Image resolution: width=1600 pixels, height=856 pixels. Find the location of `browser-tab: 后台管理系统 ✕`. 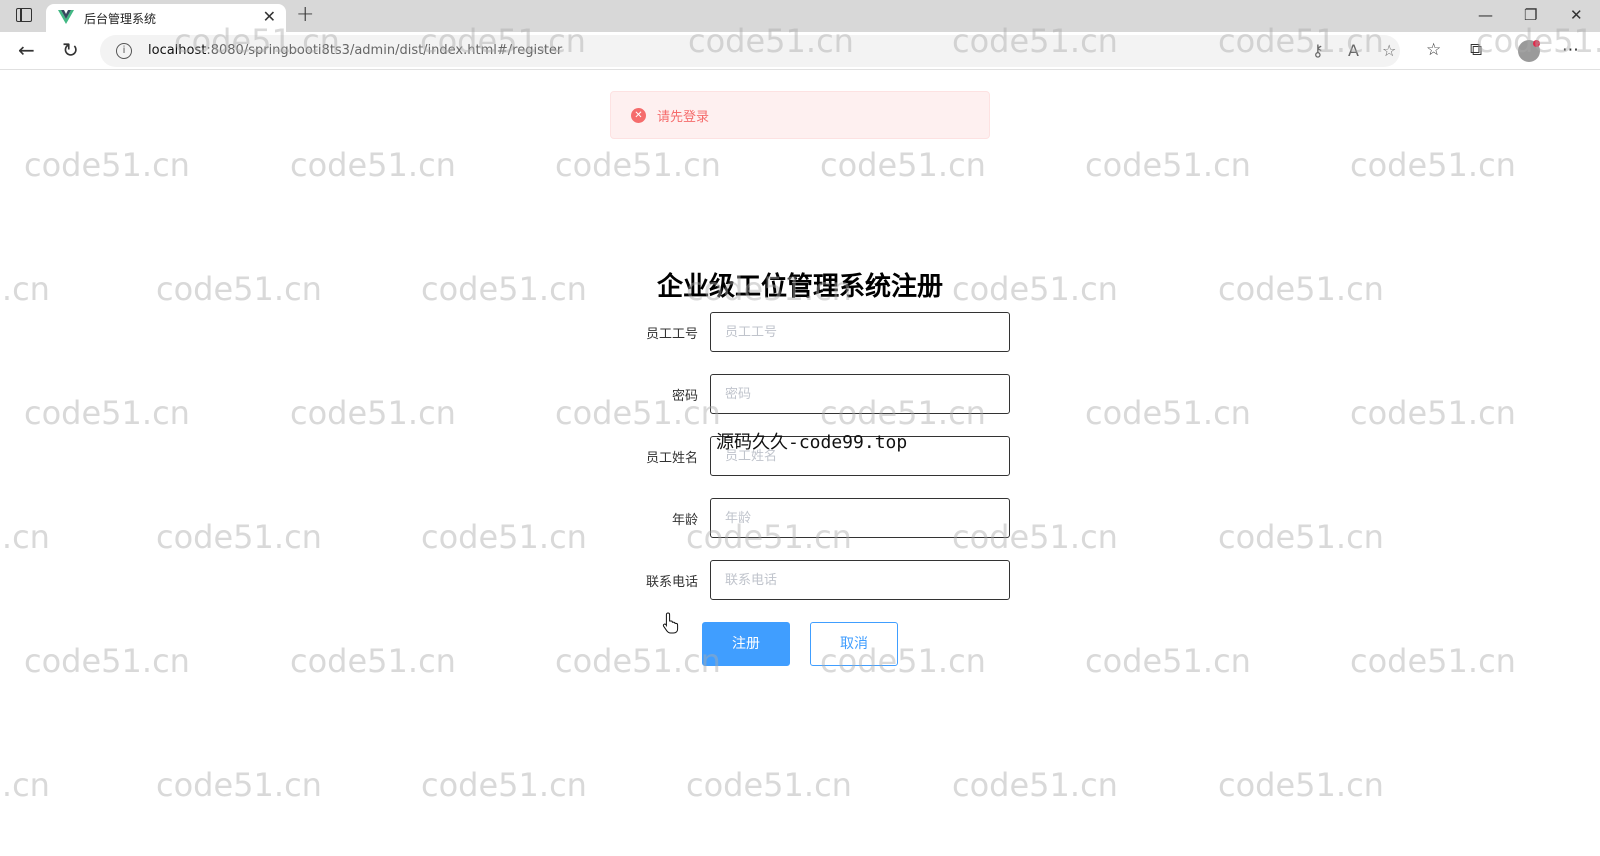

browser-tab: 后台管理系统 ✕ is located at coordinates (166, 18).